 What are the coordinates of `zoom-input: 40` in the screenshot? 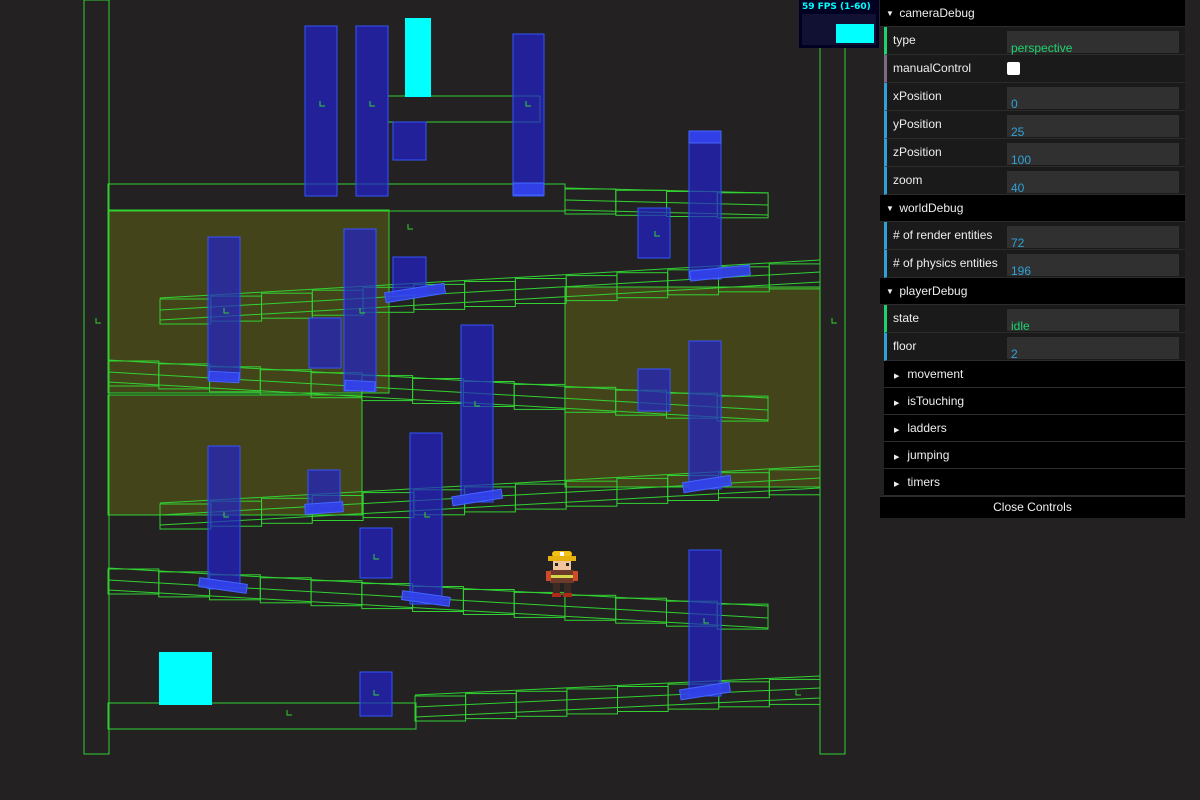 It's located at (1093, 183).